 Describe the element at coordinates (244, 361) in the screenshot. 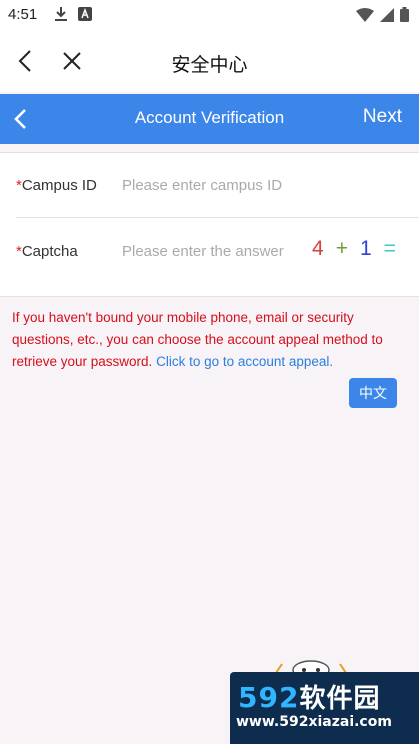

I see `account-appeal-link: Click to go to account appeal.` at that location.